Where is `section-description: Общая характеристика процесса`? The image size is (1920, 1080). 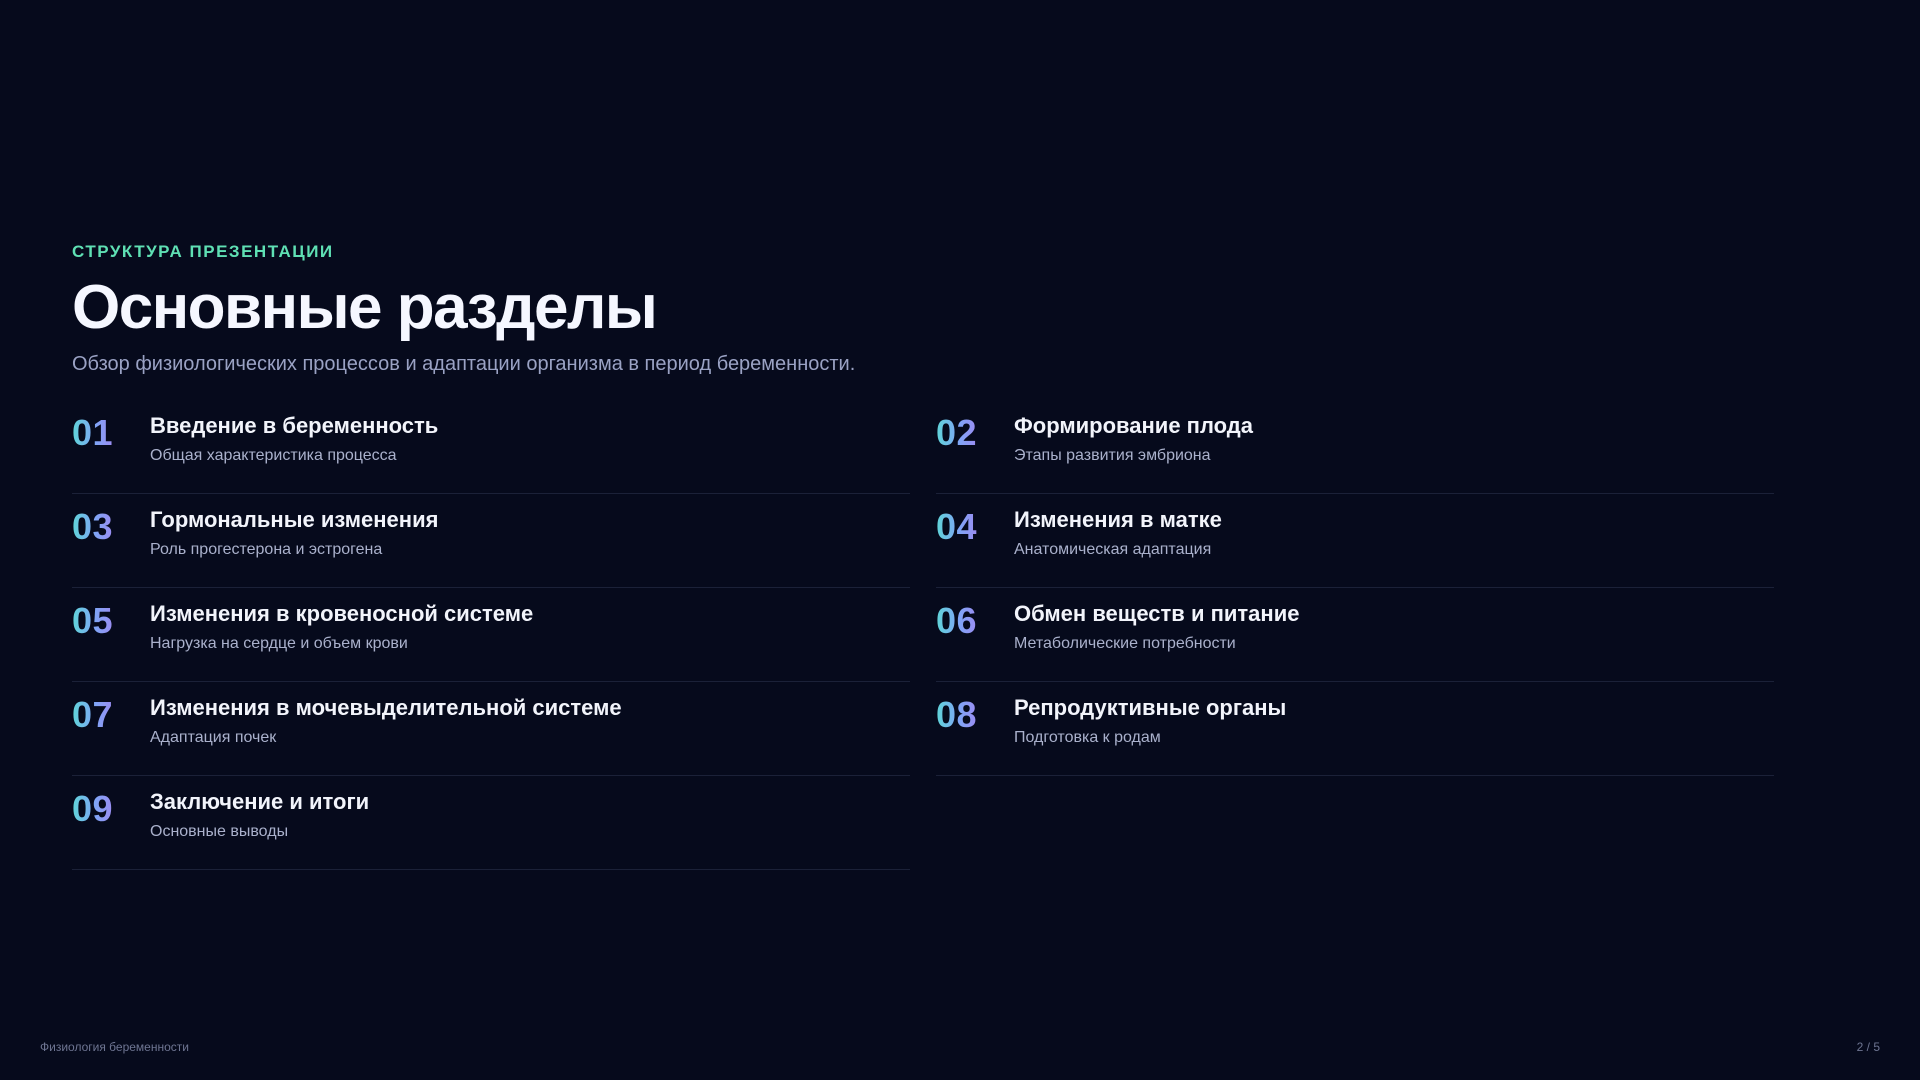
section-description: Общая характеристика процесса is located at coordinates (273, 455).